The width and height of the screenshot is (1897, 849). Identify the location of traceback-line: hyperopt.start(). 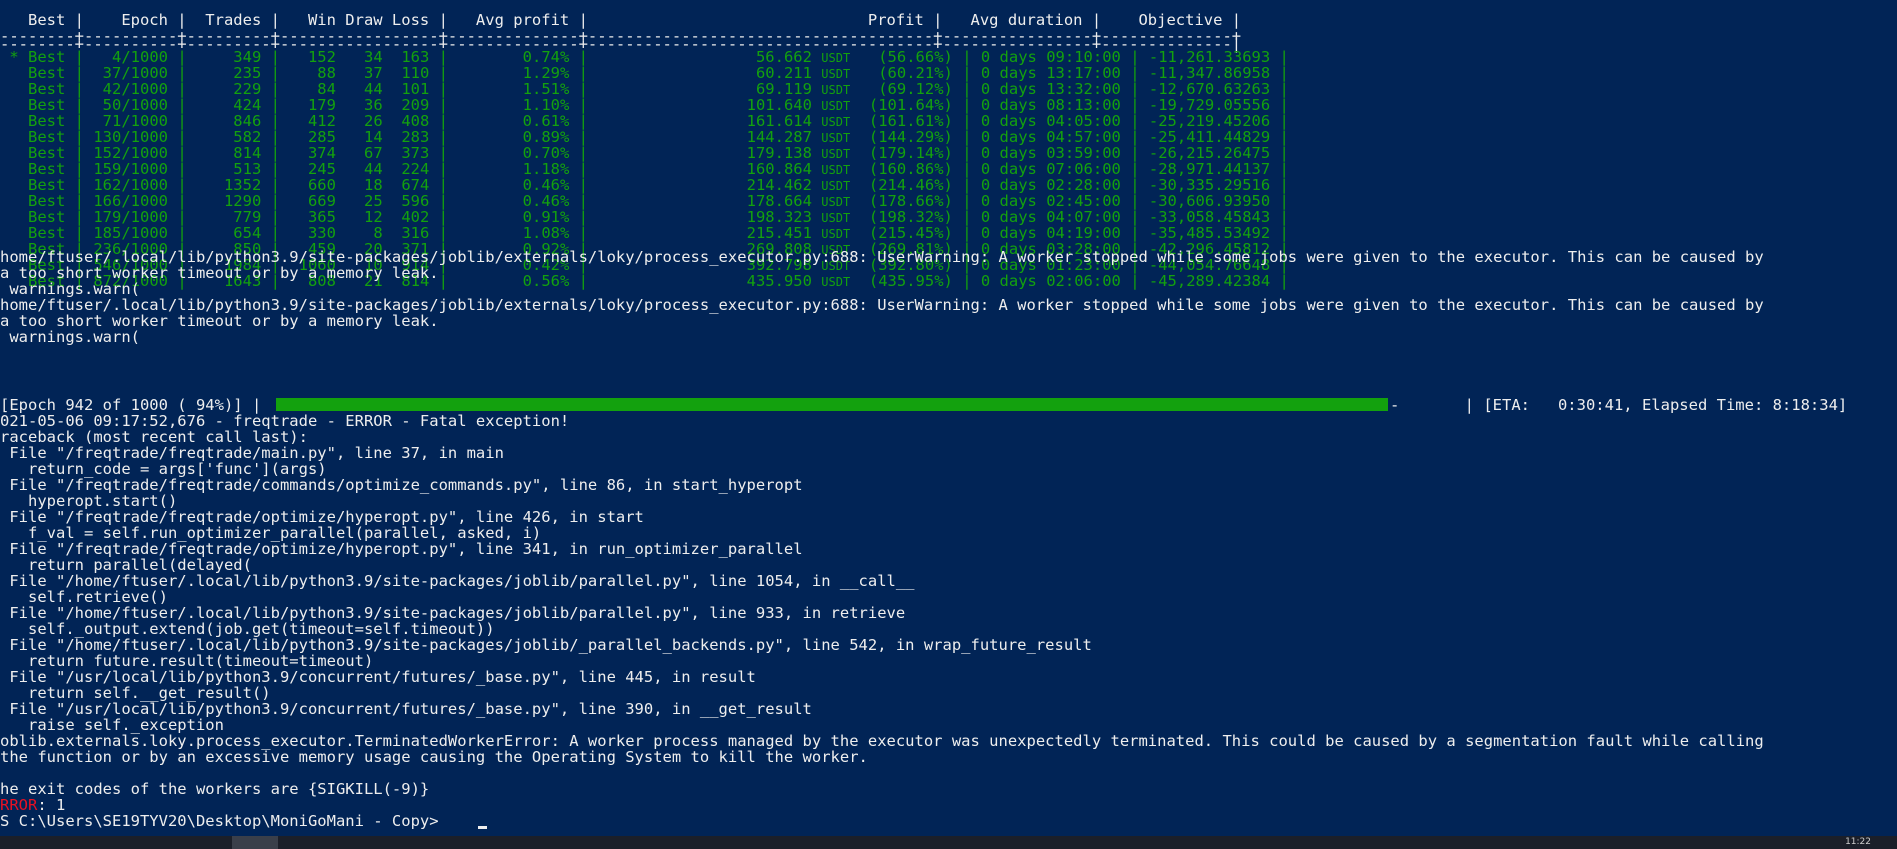
(89, 501).